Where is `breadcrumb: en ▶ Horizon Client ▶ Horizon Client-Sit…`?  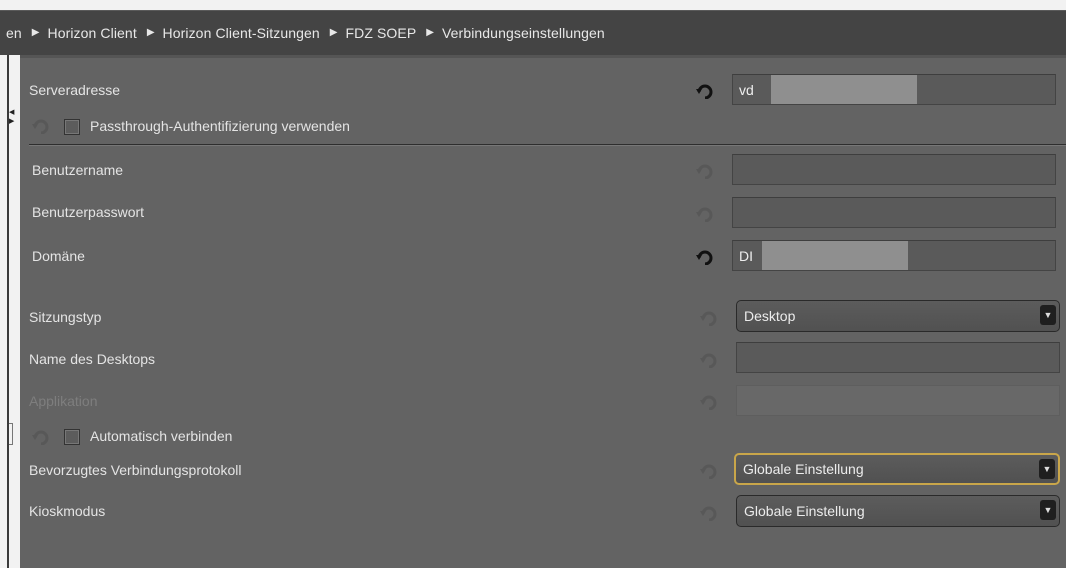
breadcrumb: en ▶ Horizon Client ▶ Horizon Client-Sit… is located at coordinates (533, 32).